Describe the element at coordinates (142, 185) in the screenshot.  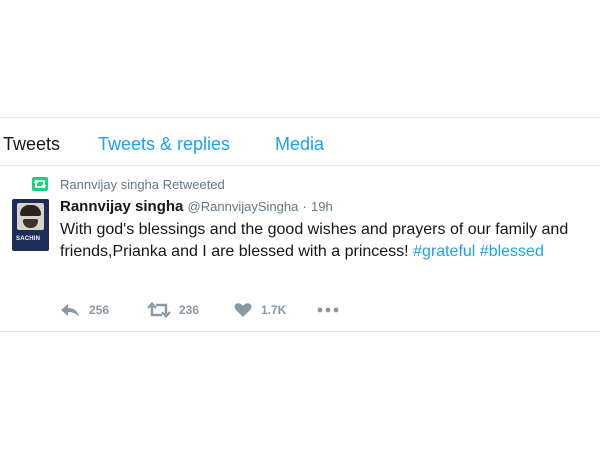
I see `retweet-context-label: Rannvijay singha Retweeted` at that location.